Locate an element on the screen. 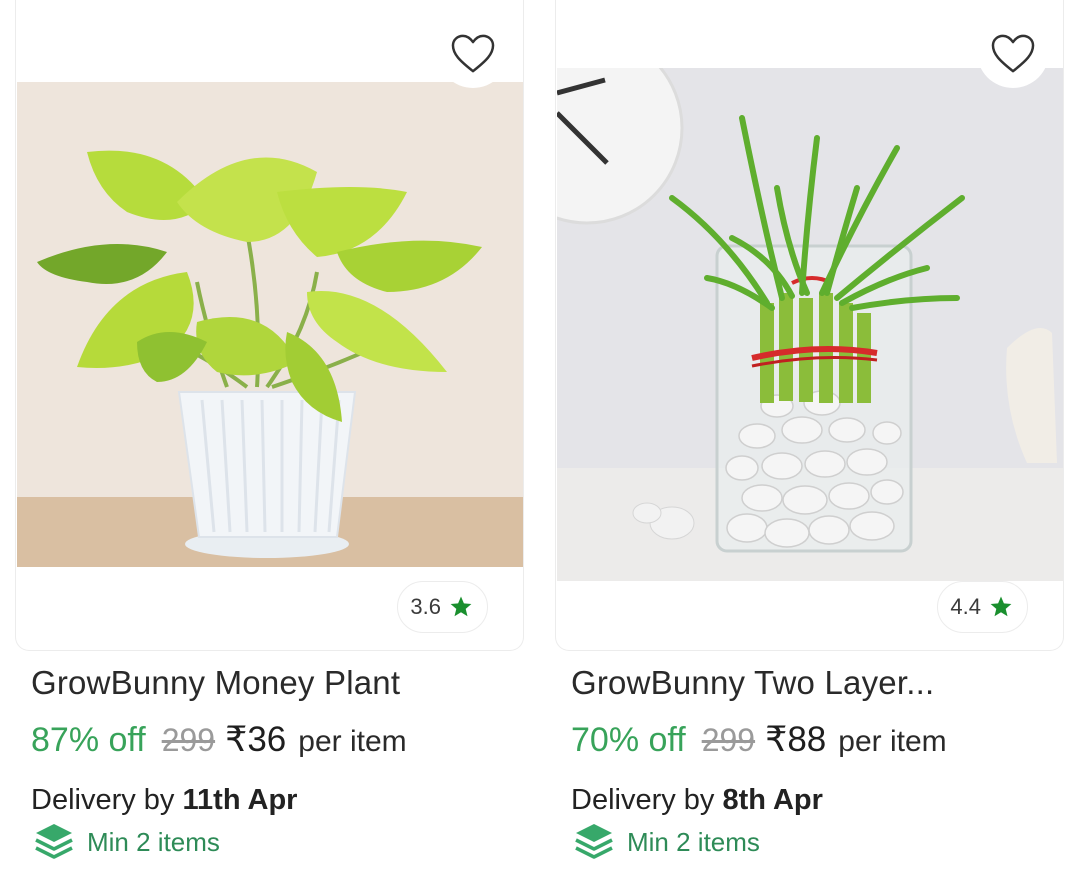 The width and height of the screenshot is (1080, 880). rating-value: 3.6 is located at coordinates (425, 606).